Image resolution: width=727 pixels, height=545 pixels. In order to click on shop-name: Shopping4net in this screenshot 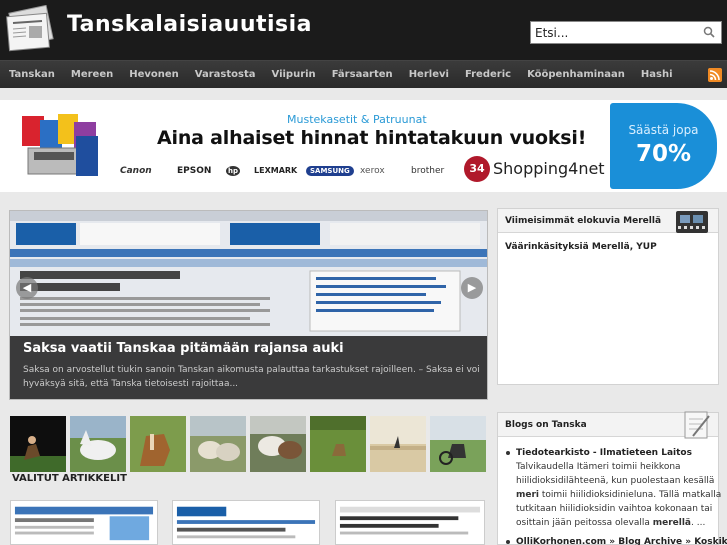, I will do `click(549, 168)`.